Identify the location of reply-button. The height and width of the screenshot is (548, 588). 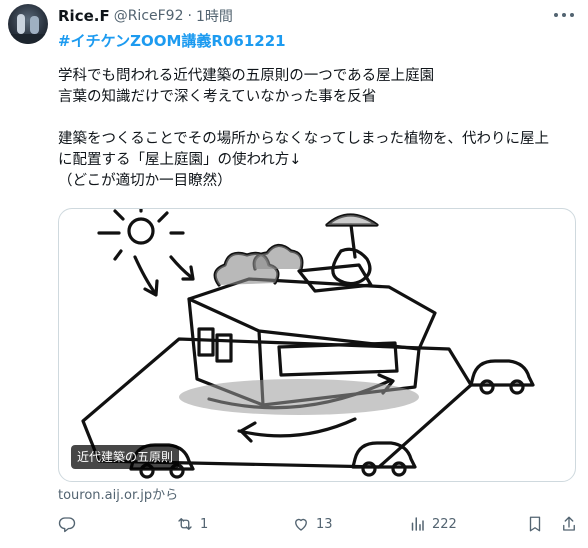
(70, 524).